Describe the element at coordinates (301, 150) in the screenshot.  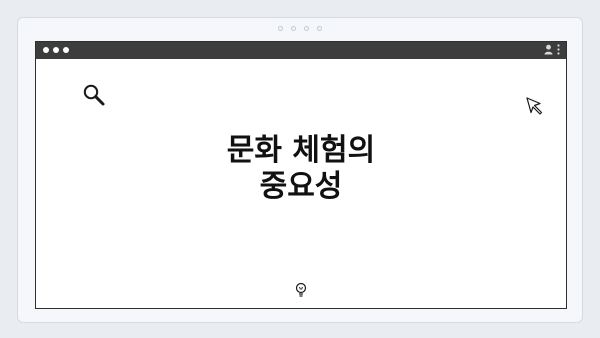
I see `page-title-line: 문화 체험의` at that location.